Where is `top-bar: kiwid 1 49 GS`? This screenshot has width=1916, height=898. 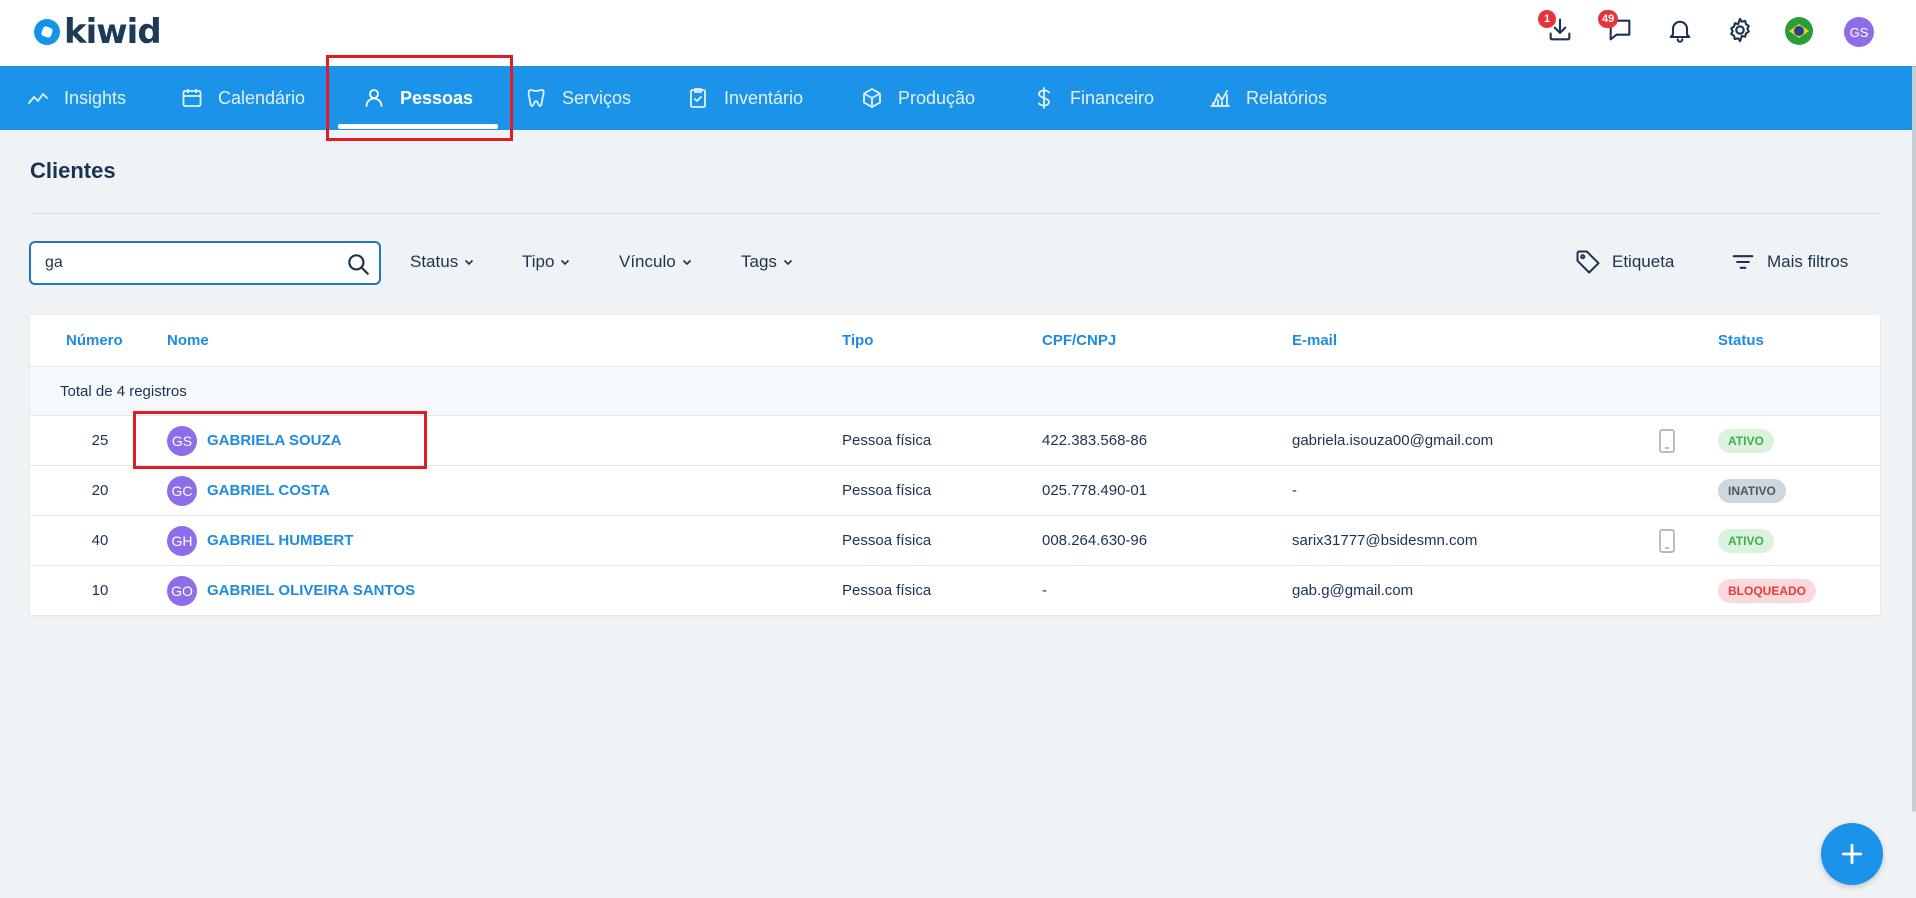
top-bar: kiwid 1 49 GS is located at coordinates (958, 33).